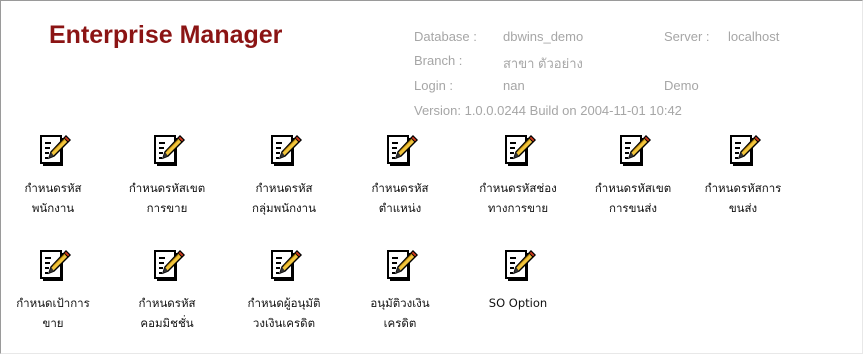  What do you see at coordinates (284, 303) in the screenshot?
I see `tile-label-line1: กำหนดผู้อนุมัติ` at bounding box center [284, 303].